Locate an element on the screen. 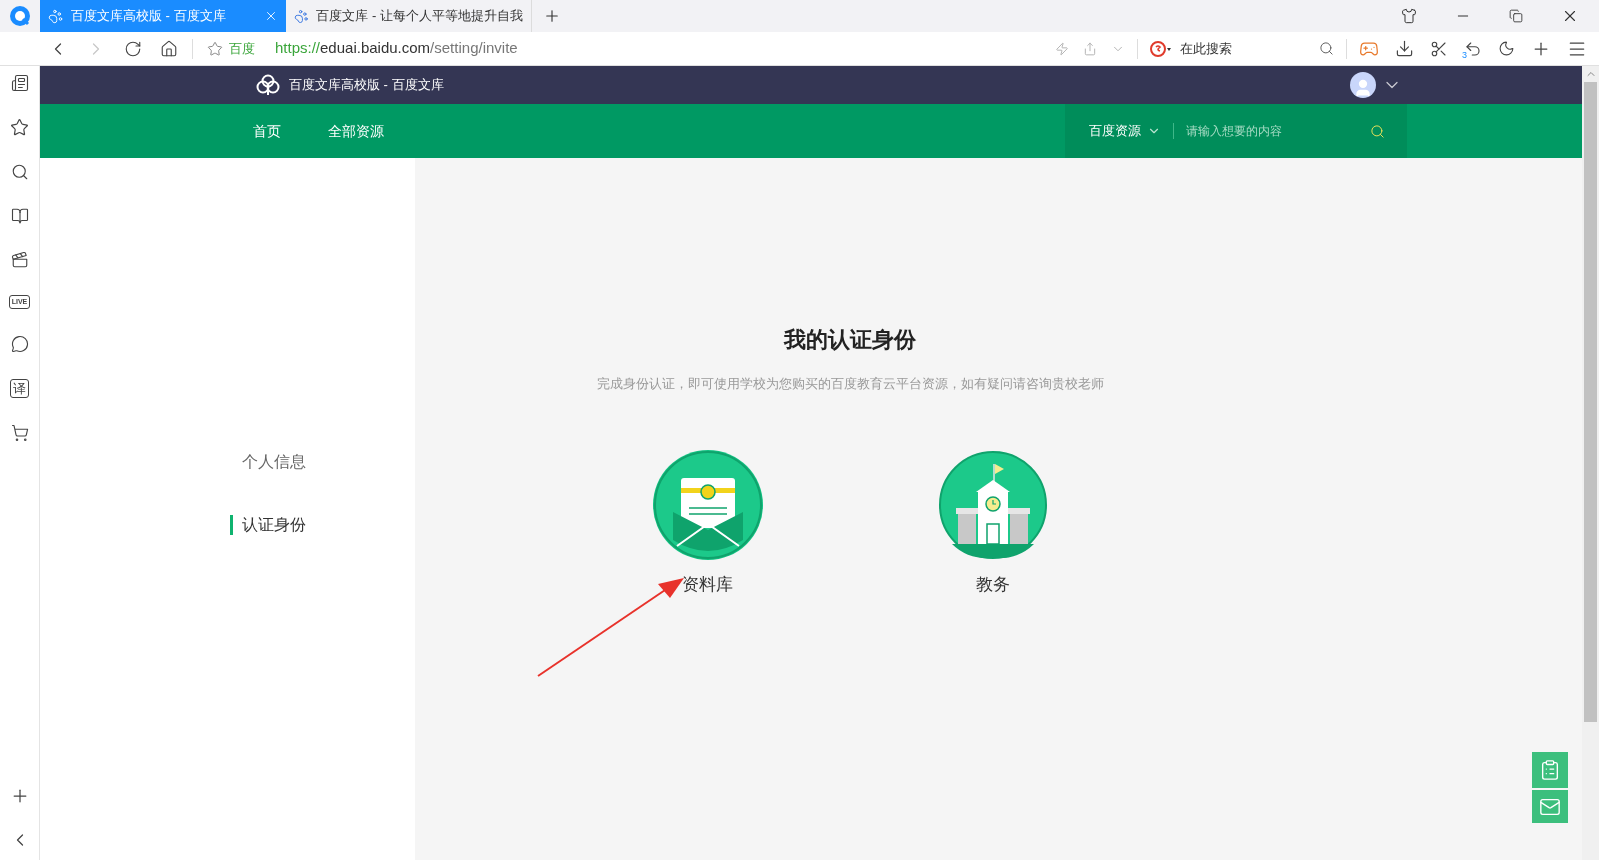 The height and width of the screenshot is (860, 1599). scope-dropdown: 百度资源 is located at coordinates (1125, 131).